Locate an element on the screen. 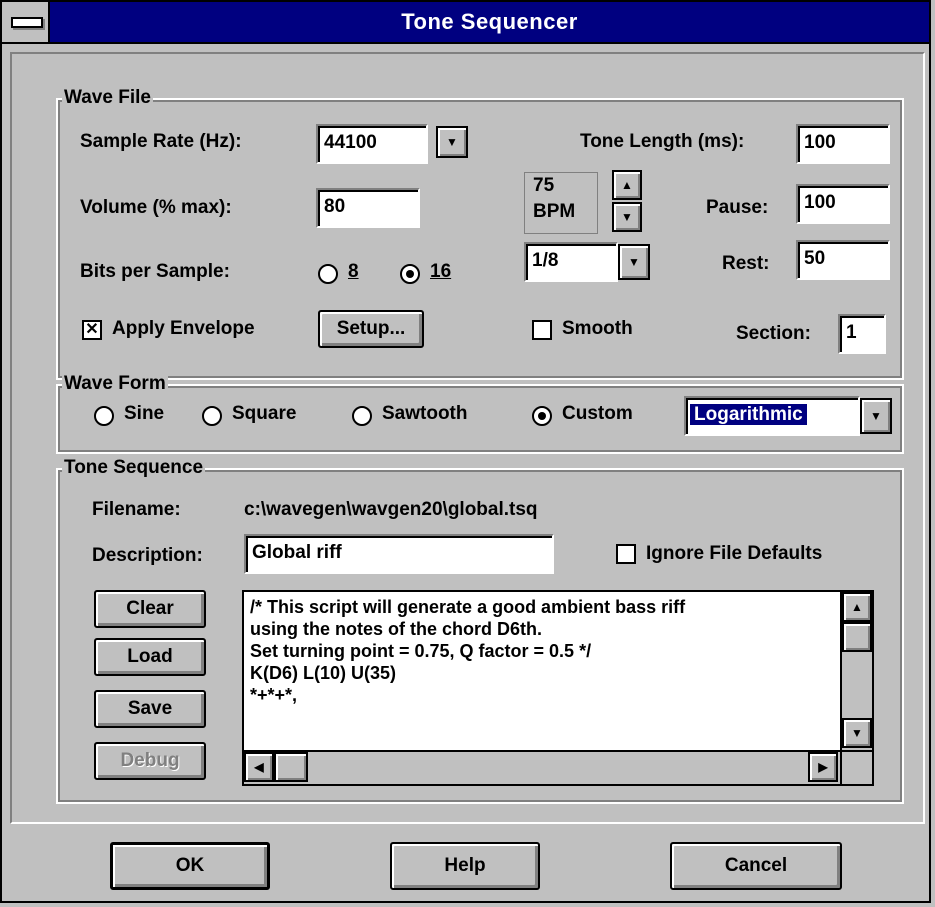  sawtooth-radio is located at coordinates (362, 416).